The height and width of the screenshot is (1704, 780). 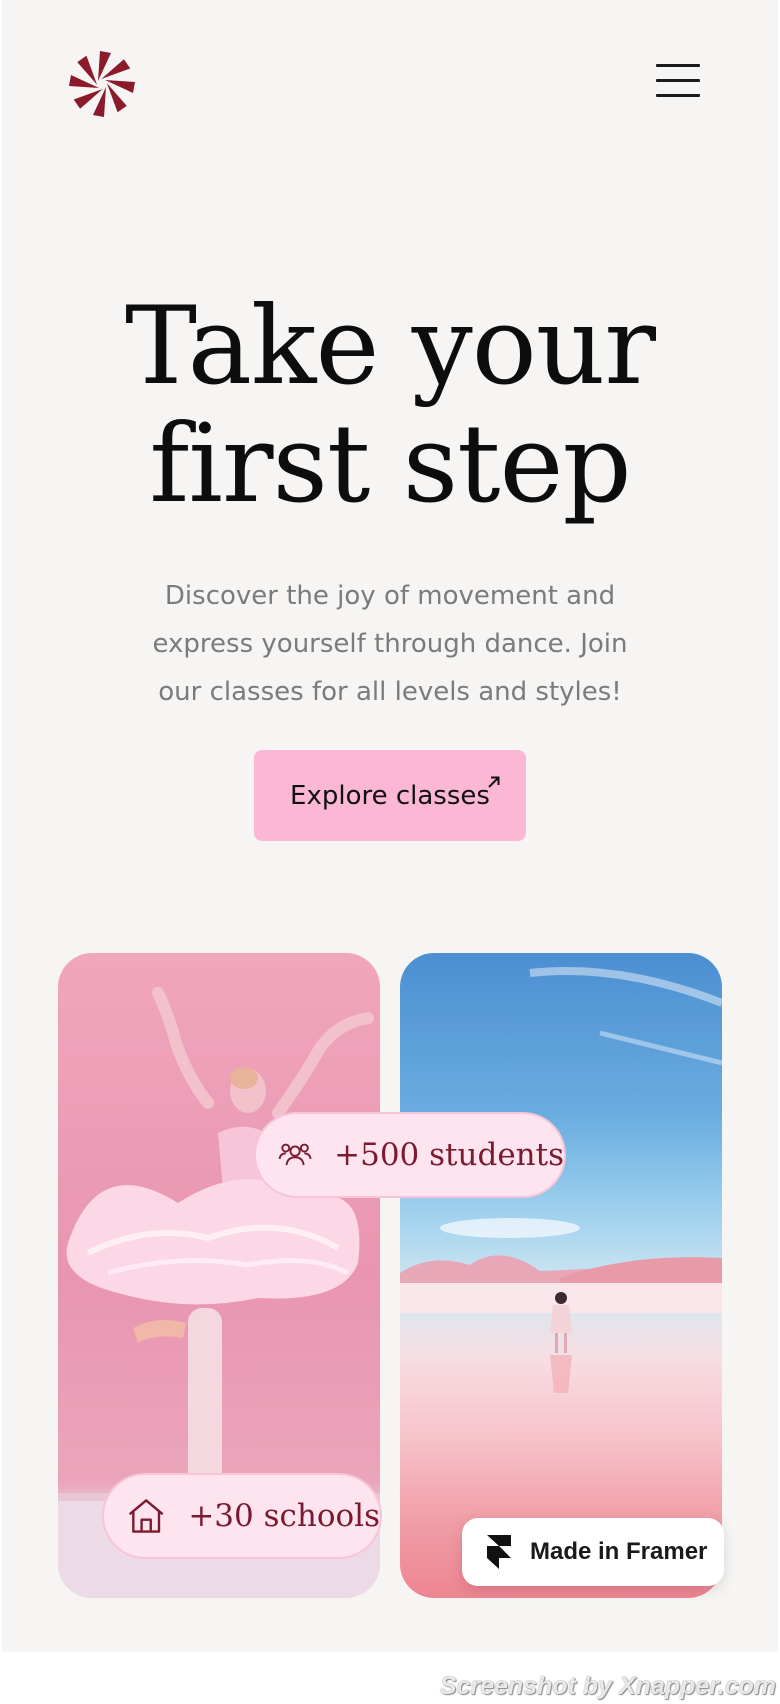 What do you see at coordinates (295, 1154) in the screenshot?
I see `people-group-icon` at bounding box center [295, 1154].